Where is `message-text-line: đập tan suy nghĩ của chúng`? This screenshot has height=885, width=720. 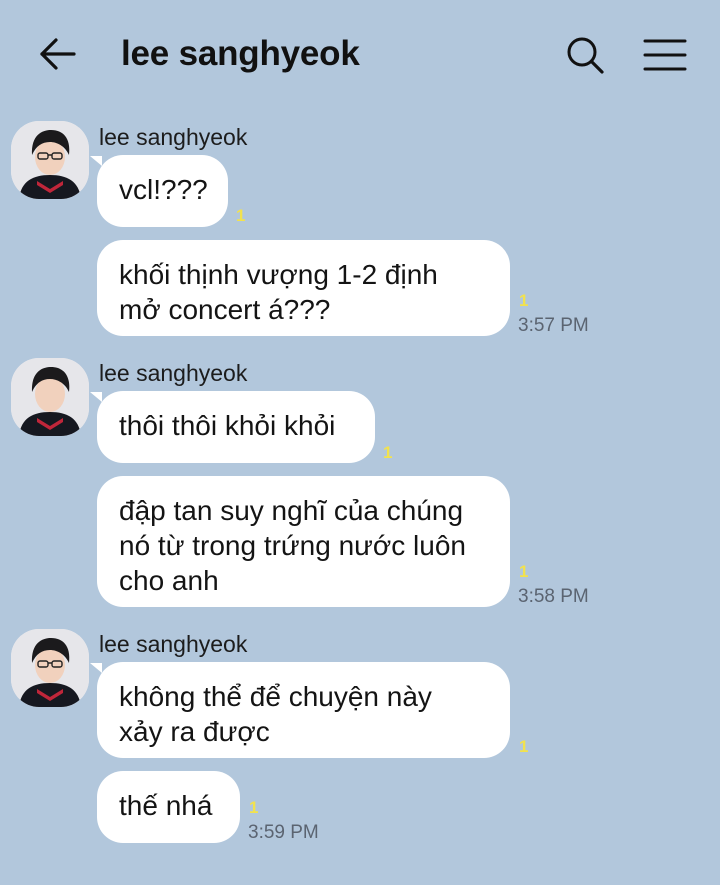
message-text-line: đập tan suy nghĩ của chúng is located at coordinates (291, 510).